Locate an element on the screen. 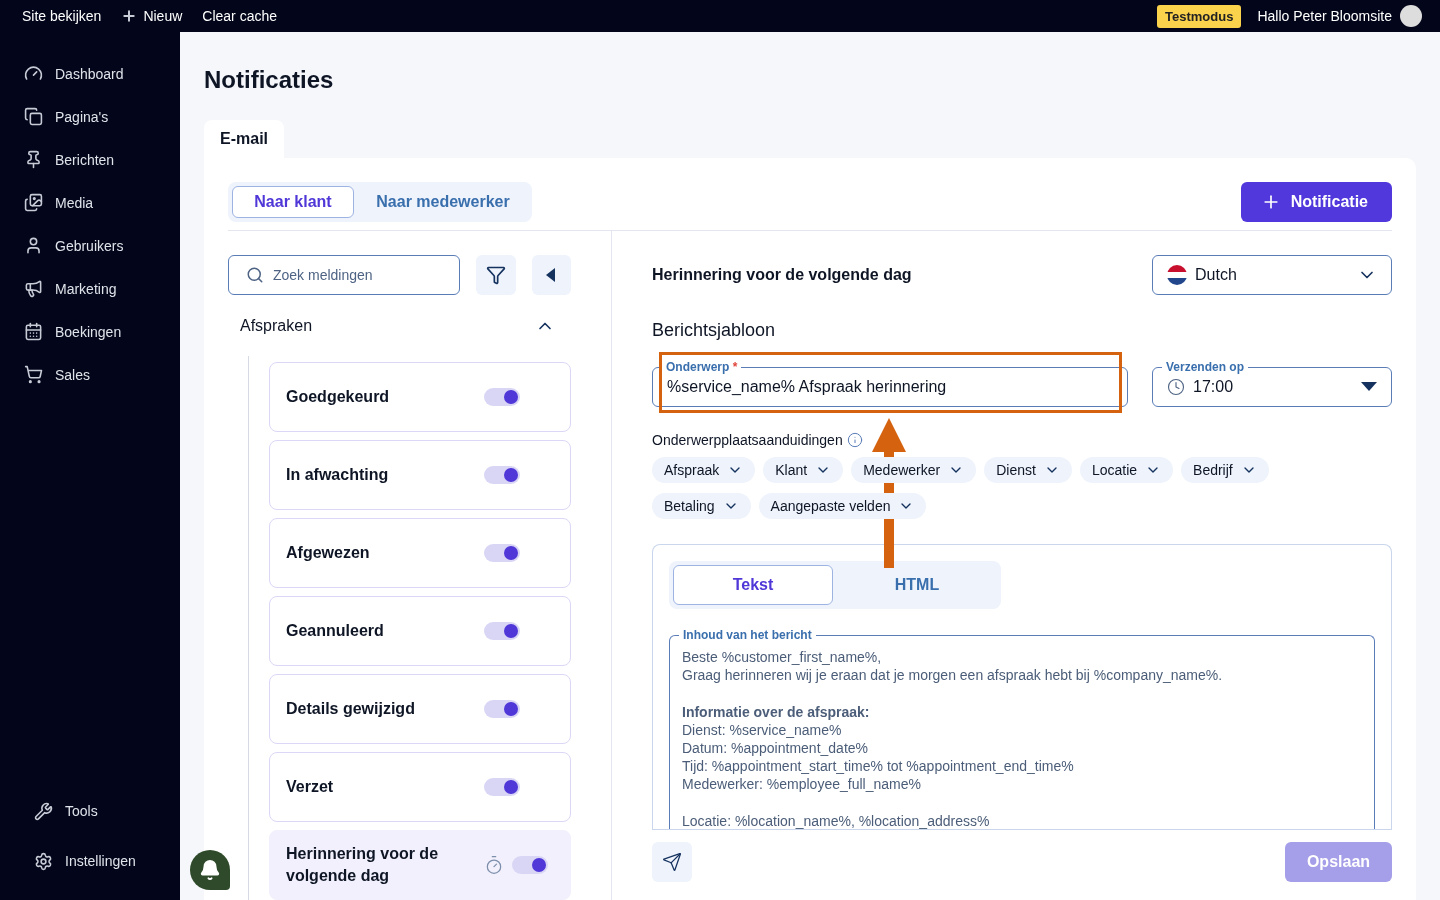 The width and height of the screenshot is (1440, 900). notification-bell-button is located at coordinates (210, 870).